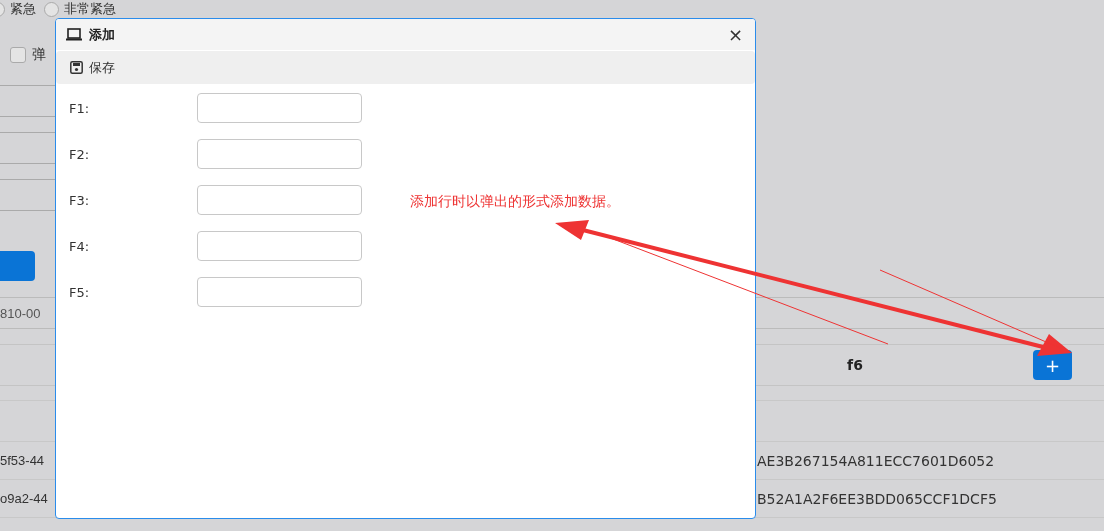 The width and height of the screenshot is (1104, 531). What do you see at coordinates (23, 9) in the screenshot?
I see `radio-label: 紧急` at bounding box center [23, 9].